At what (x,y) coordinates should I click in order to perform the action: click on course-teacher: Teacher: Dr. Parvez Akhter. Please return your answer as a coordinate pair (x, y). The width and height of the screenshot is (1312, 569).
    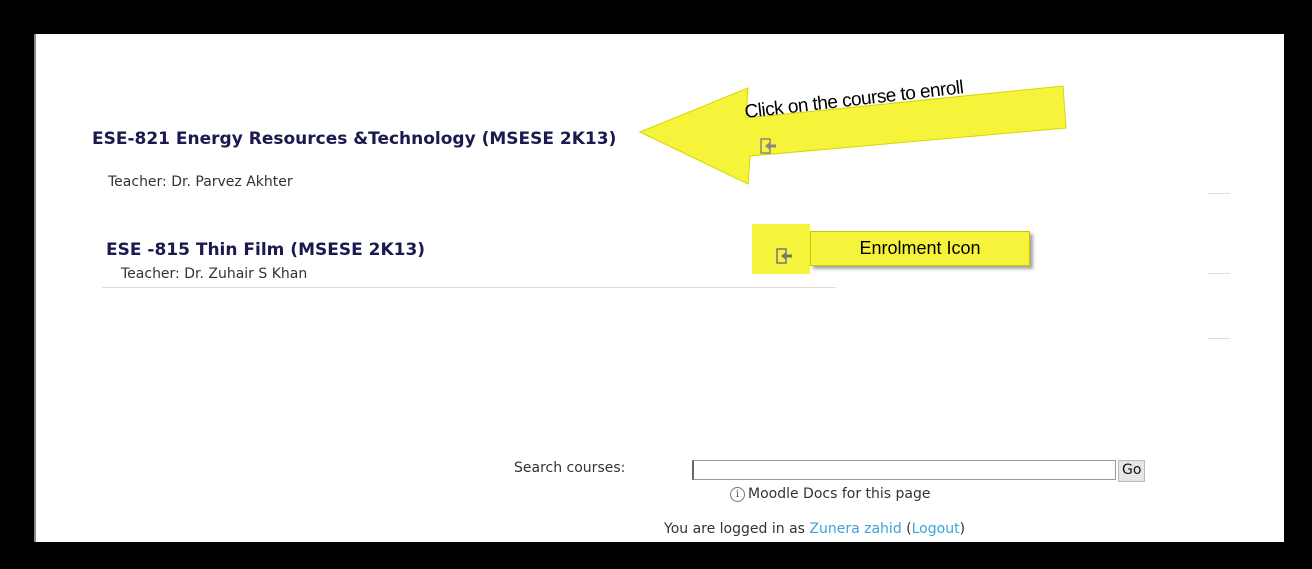
    Looking at the image, I should click on (200, 182).